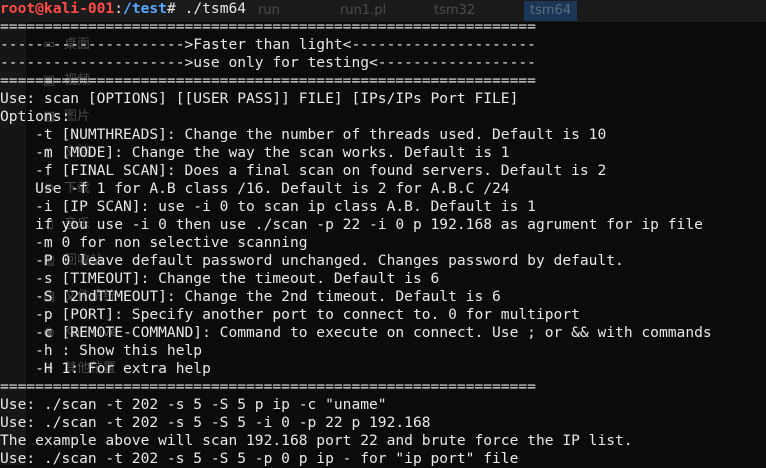  What do you see at coordinates (101, 350) in the screenshot?
I see `terminal-output-line: -h : Show this help` at bounding box center [101, 350].